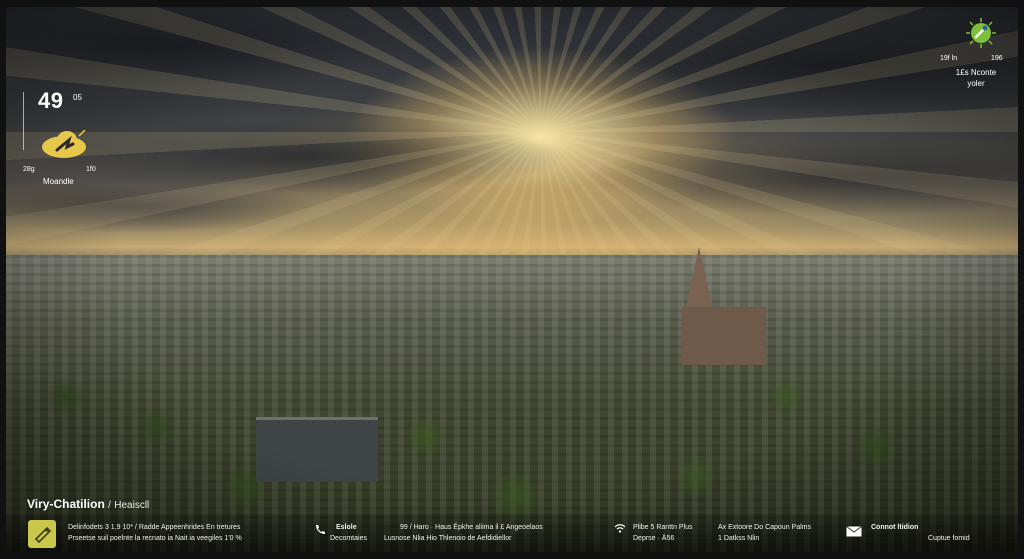  I want to click on weather-divider, so click(23, 121).